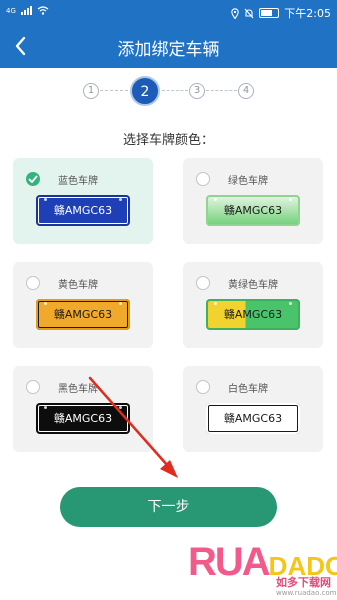 The width and height of the screenshot is (337, 600). What do you see at coordinates (43, 10) in the screenshot?
I see `wifi-icon` at bounding box center [43, 10].